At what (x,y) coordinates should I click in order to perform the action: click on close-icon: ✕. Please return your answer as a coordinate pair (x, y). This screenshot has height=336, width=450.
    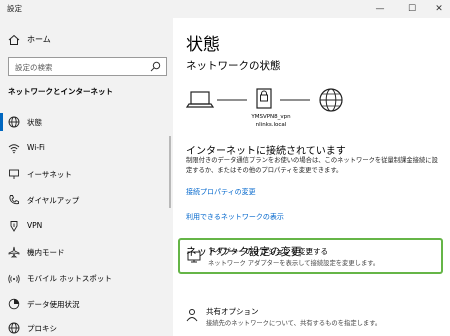
    Looking at the image, I should click on (439, 9).